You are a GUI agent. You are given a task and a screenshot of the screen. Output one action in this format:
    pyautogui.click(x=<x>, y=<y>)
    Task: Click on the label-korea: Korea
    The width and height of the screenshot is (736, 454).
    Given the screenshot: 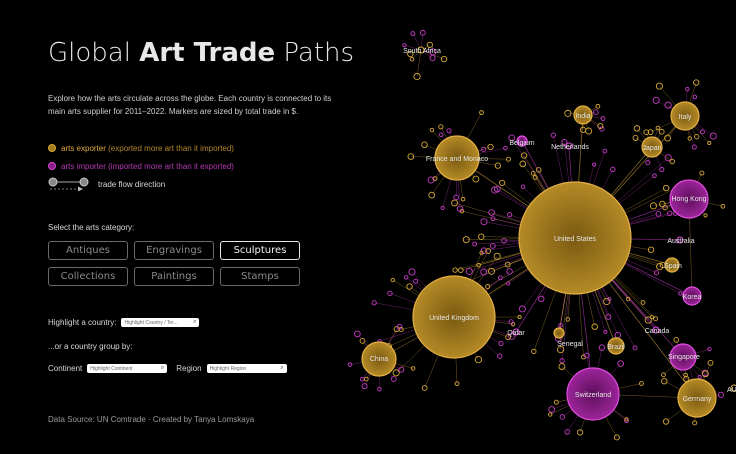 What is the action you would take?
    pyautogui.click(x=692, y=297)
    